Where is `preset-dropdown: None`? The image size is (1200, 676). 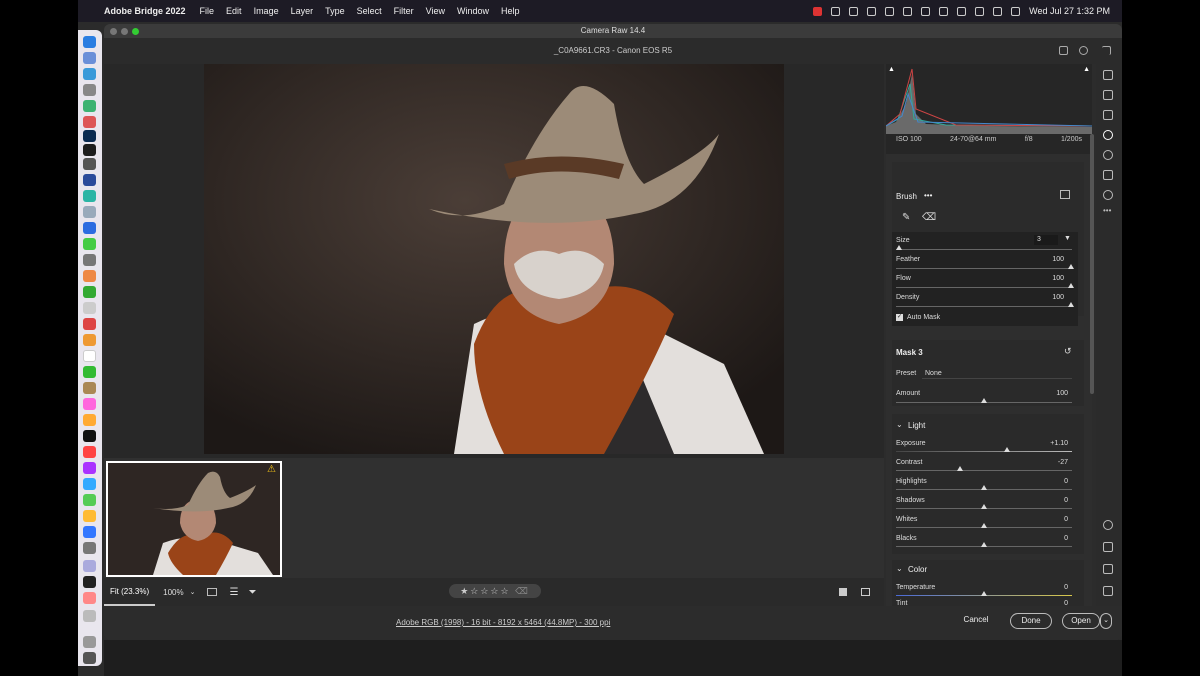 preset-dropdown: None is located at coordinates (997, 373).